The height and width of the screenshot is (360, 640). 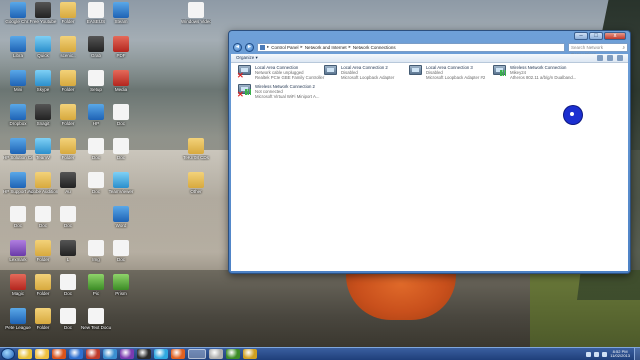 What do you see at coordinates (59, 354) in the screenshot?
I see `taskbar-media-icon` at bounding box center [59, 354].